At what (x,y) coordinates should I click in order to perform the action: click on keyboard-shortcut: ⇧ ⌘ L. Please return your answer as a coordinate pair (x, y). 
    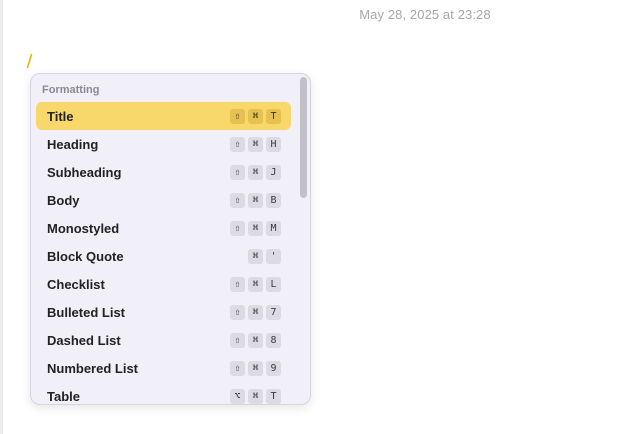
    Looking at the image, I should click on (255, 284).